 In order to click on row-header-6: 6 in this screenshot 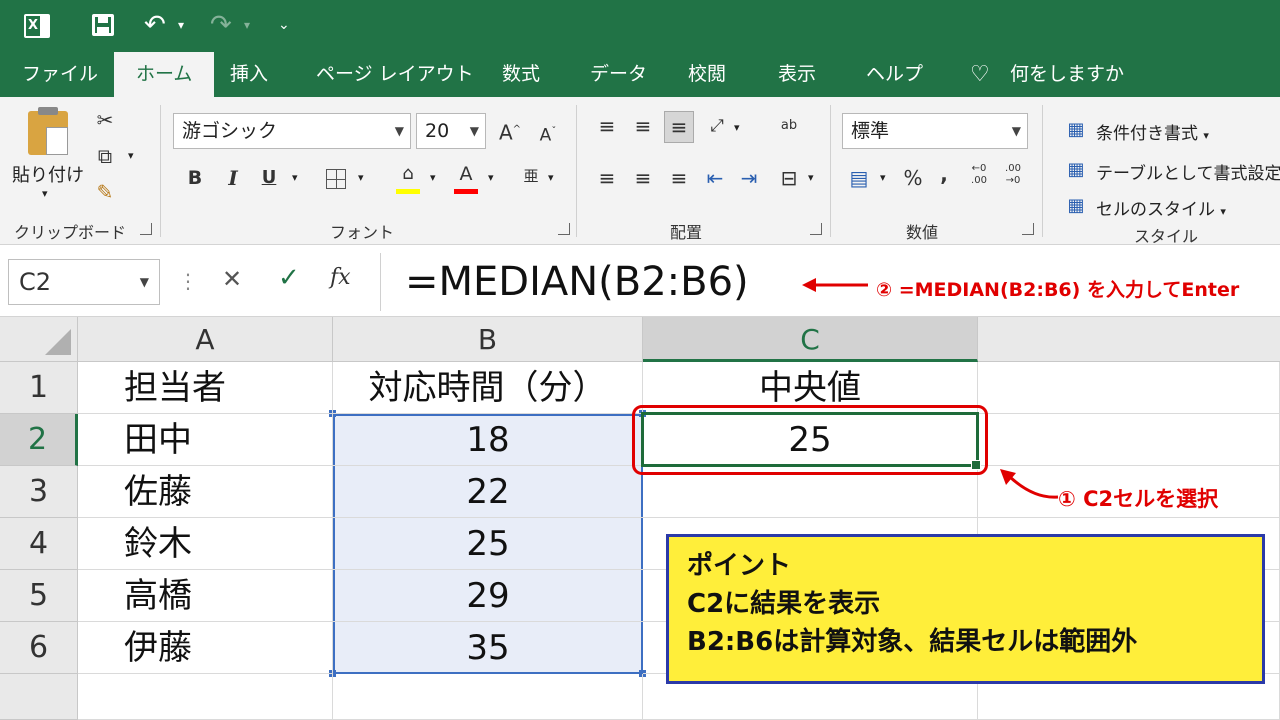, I will do `click(39, 648)`.